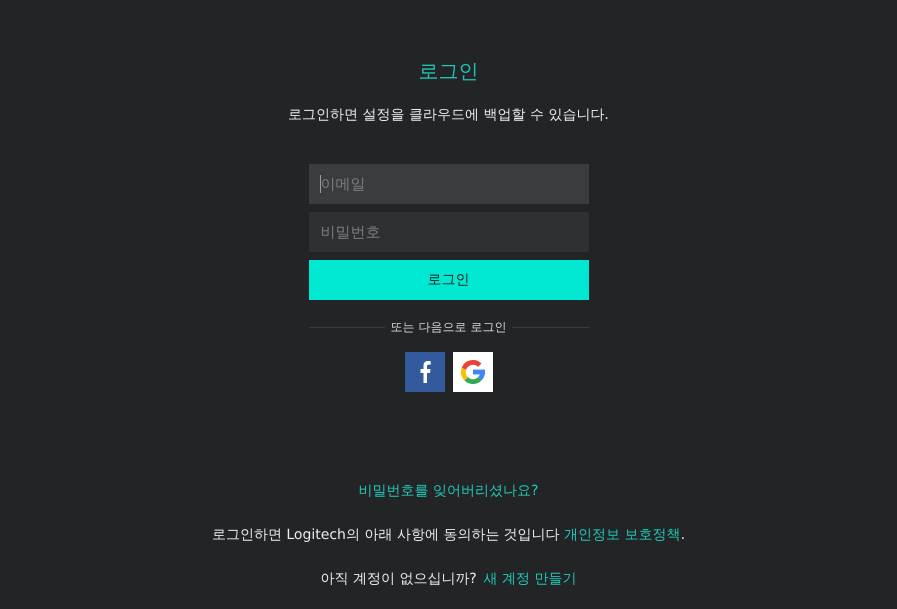  What do you see at coordinates (530, 579) in the screenshot?
I see `create-account-link: 새 계정 만들기` at bounding box center [530, 579].